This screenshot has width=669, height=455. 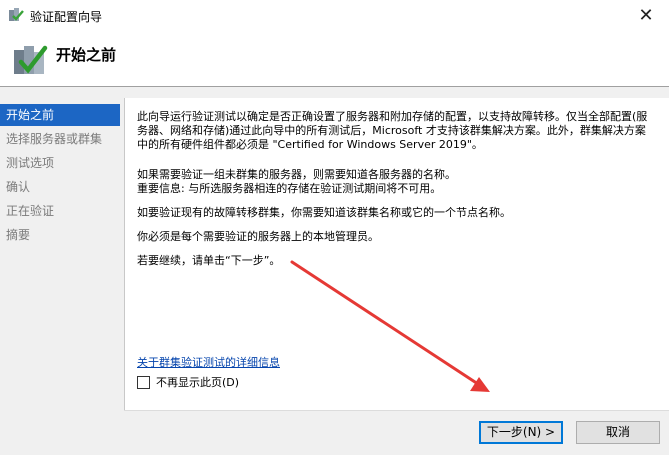 I want to click on wizard-steps-nav: 开始之前 选择服务器或群集 测试选项 确认 正在验证 摘要, so click(x=61, y=268).